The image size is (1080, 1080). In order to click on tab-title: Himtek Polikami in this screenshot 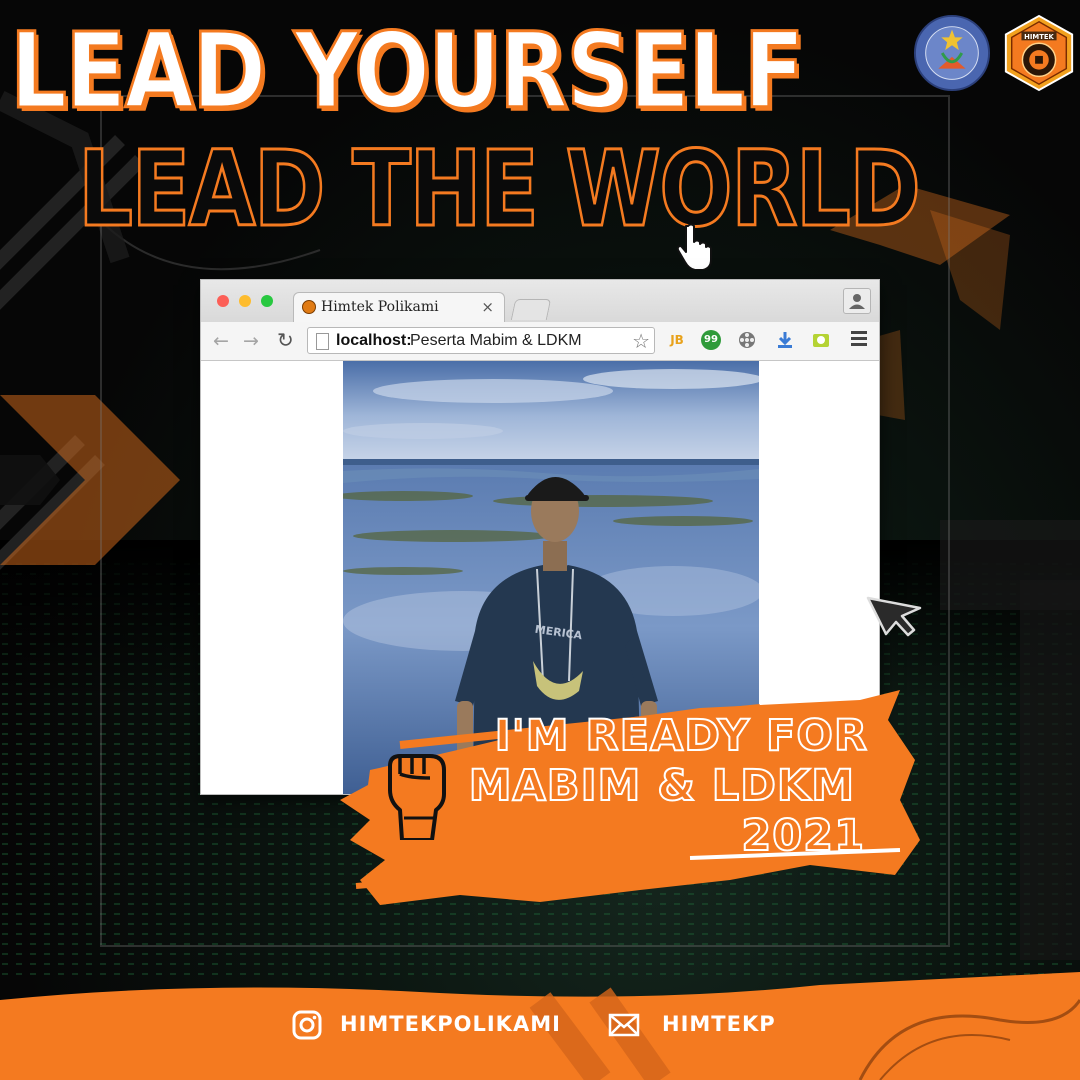, I will do `click(380, 307)`.